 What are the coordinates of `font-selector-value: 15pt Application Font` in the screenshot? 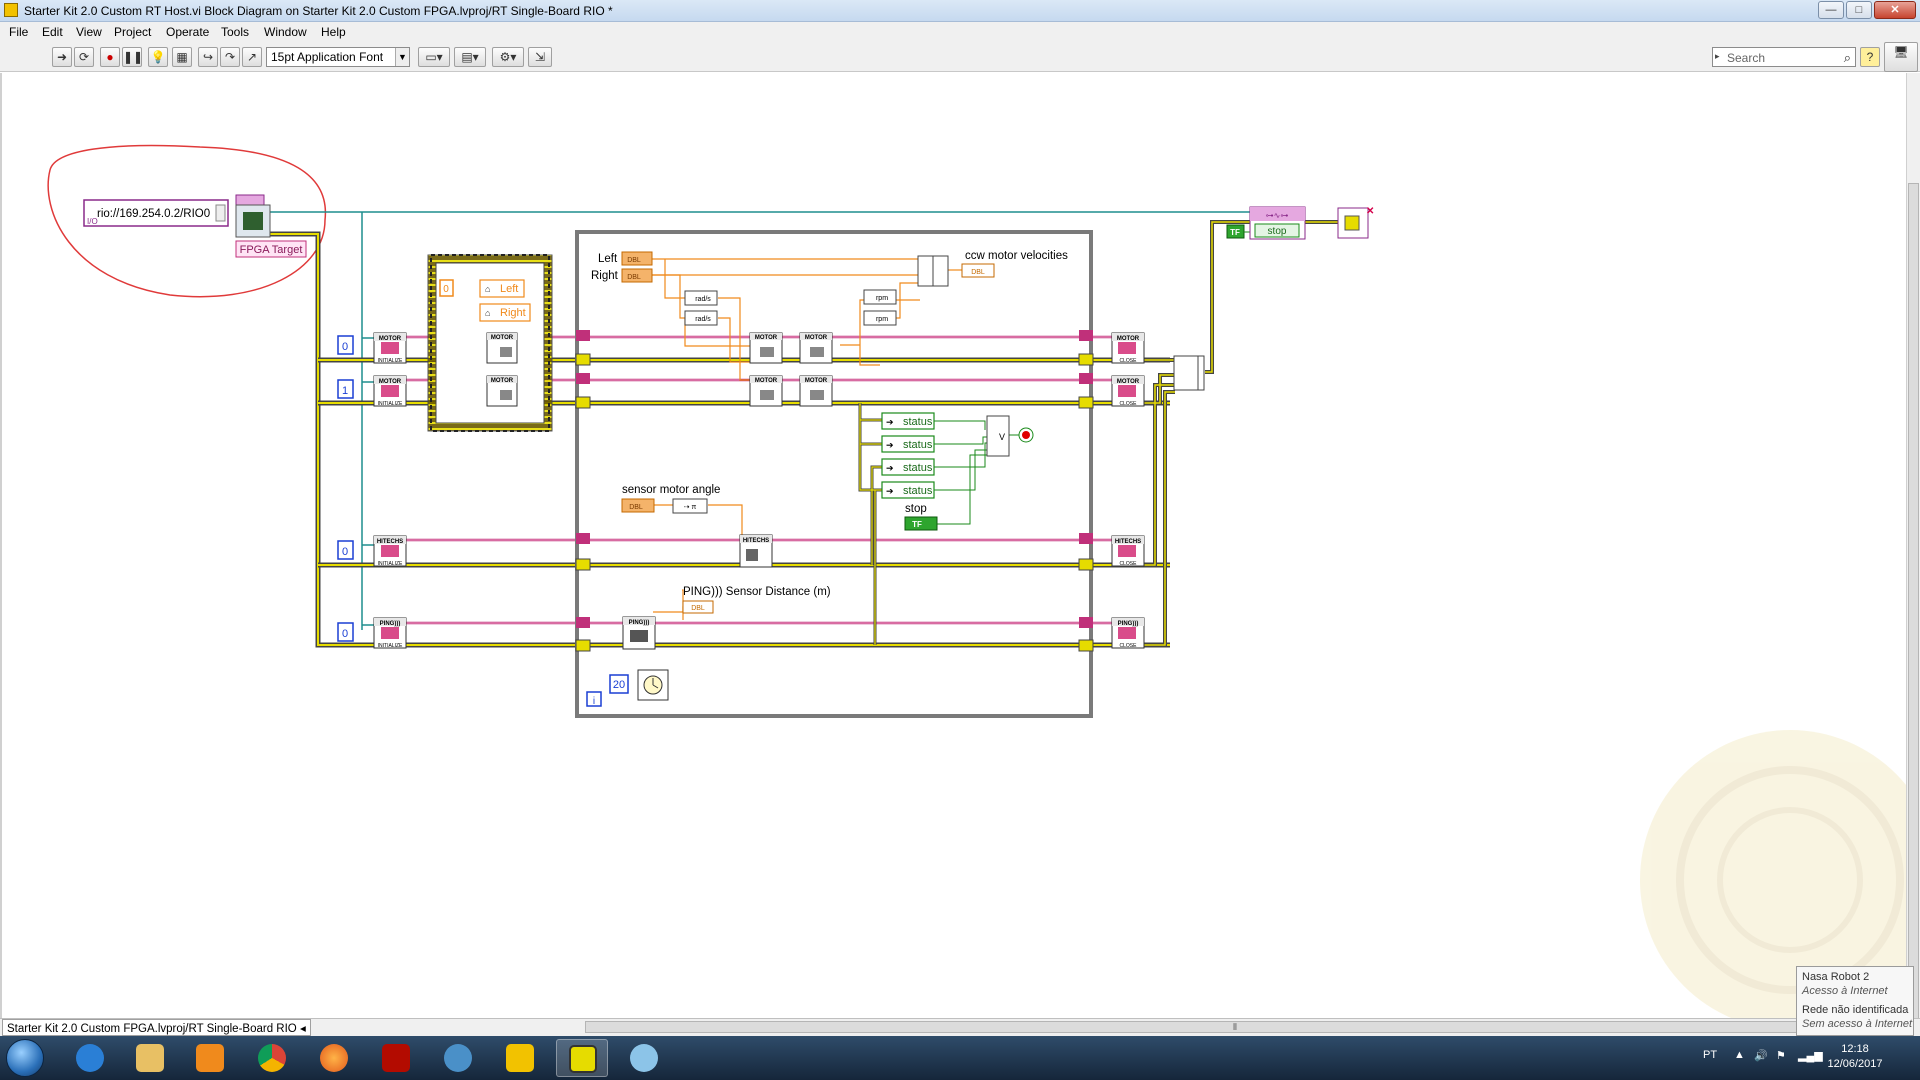 It's located at (327, 57).